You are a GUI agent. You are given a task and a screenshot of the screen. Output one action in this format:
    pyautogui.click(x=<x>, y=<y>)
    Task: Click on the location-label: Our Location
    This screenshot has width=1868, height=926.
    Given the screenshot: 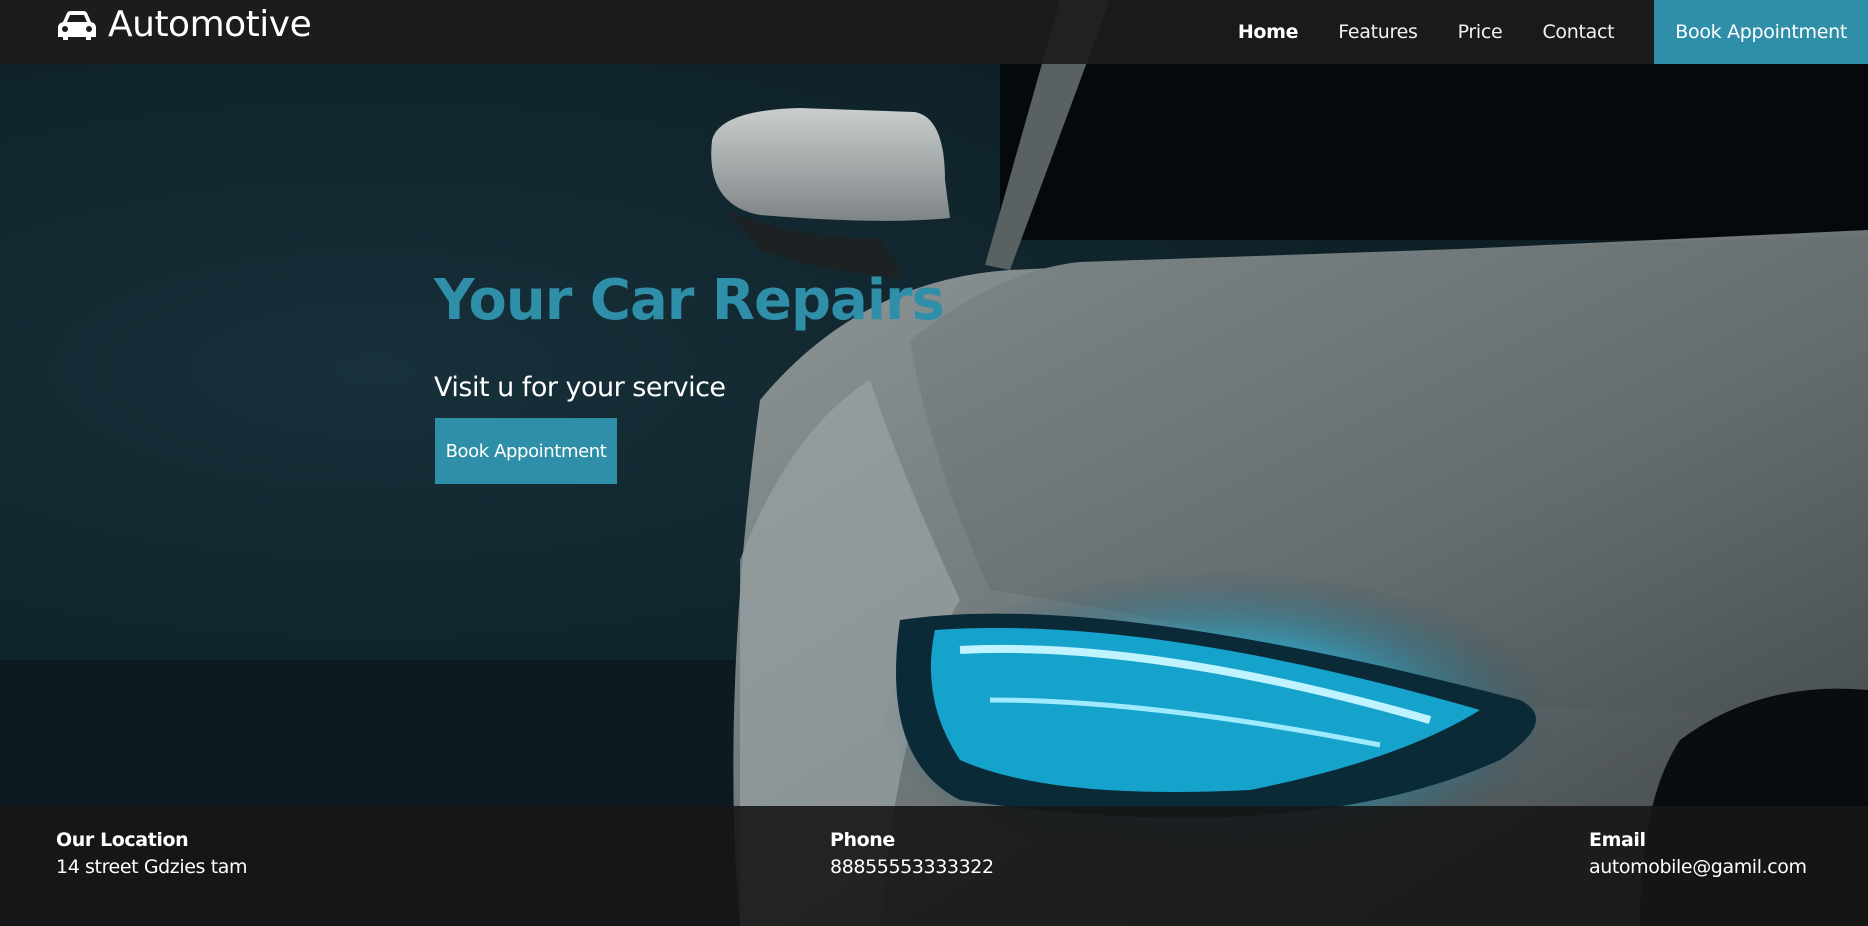 What is the action you would take?
    pyautogui.click(x=122, y=840)
    